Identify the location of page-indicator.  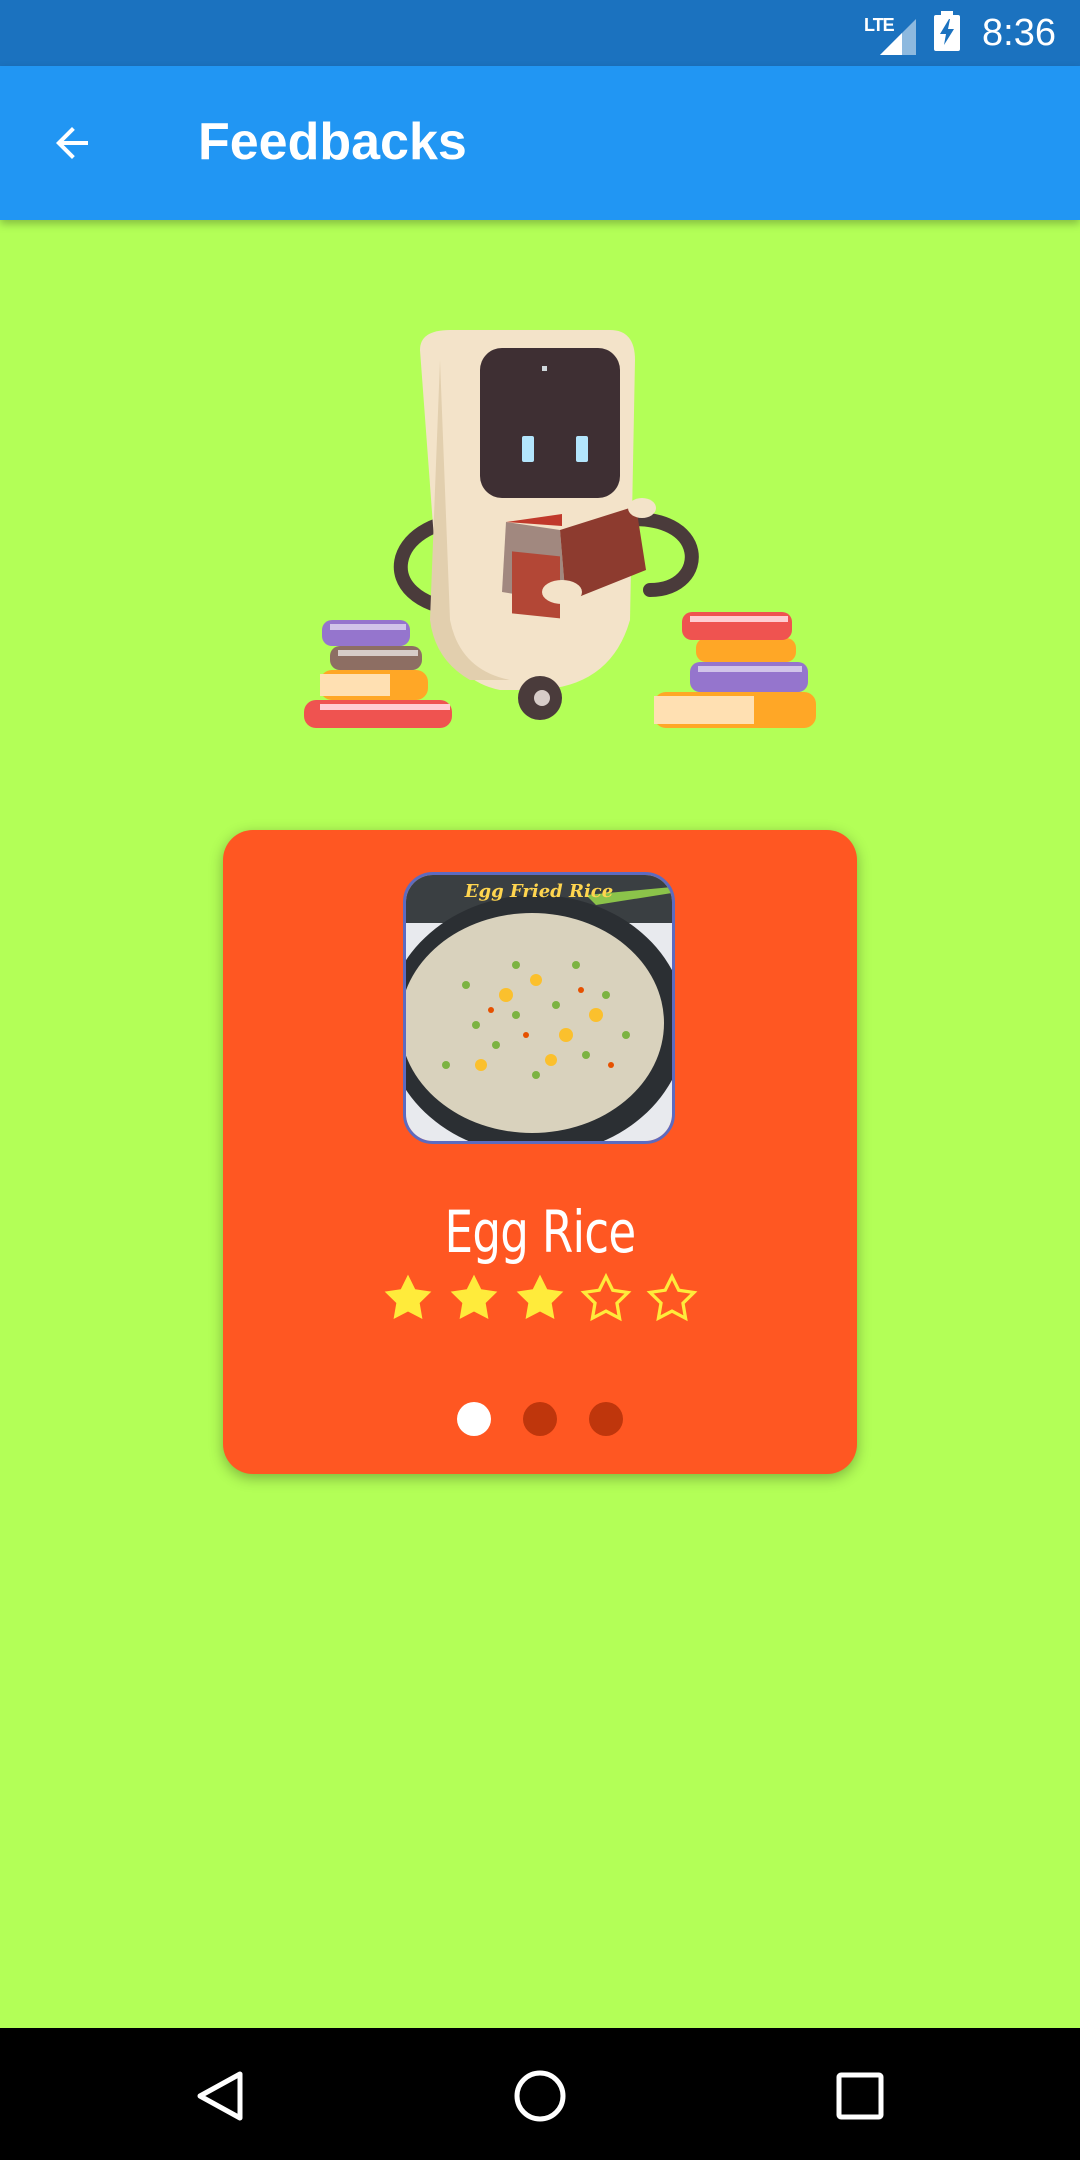
(540, 1419).